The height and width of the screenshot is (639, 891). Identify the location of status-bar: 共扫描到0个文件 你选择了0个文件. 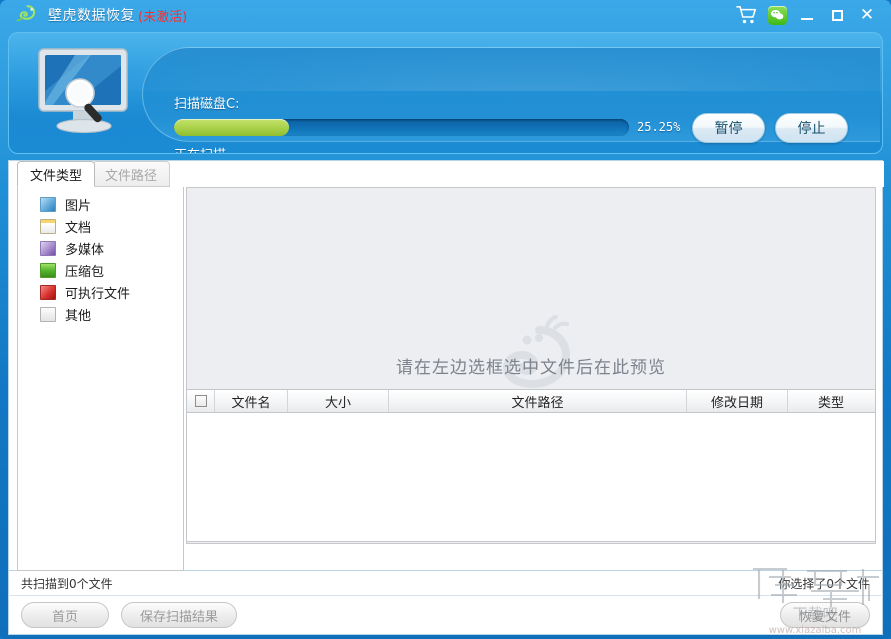
(445, 583).